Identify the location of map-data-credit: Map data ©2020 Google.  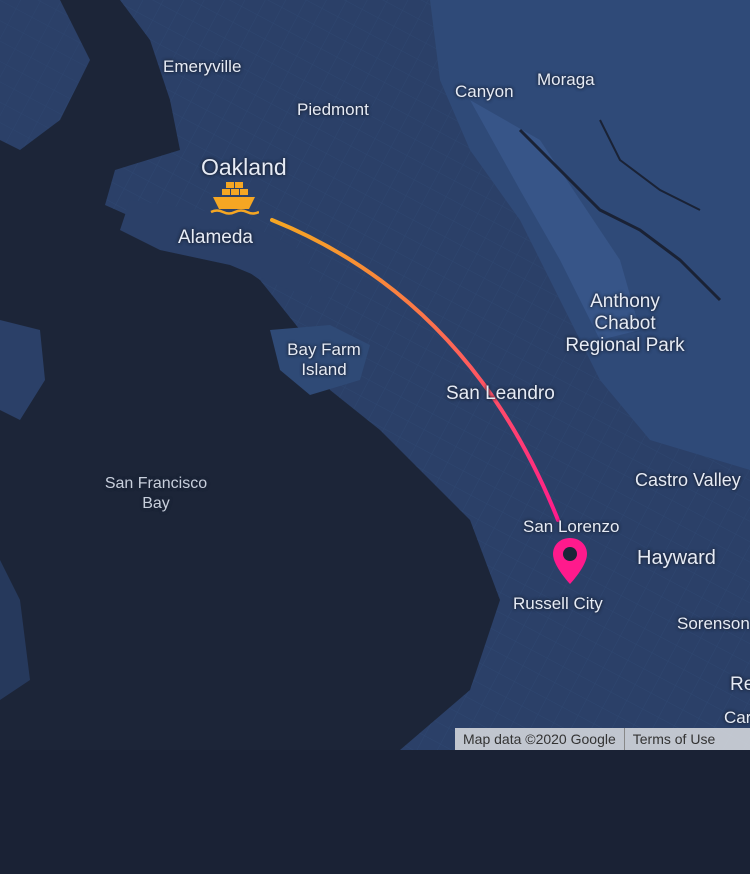
(539, 739).